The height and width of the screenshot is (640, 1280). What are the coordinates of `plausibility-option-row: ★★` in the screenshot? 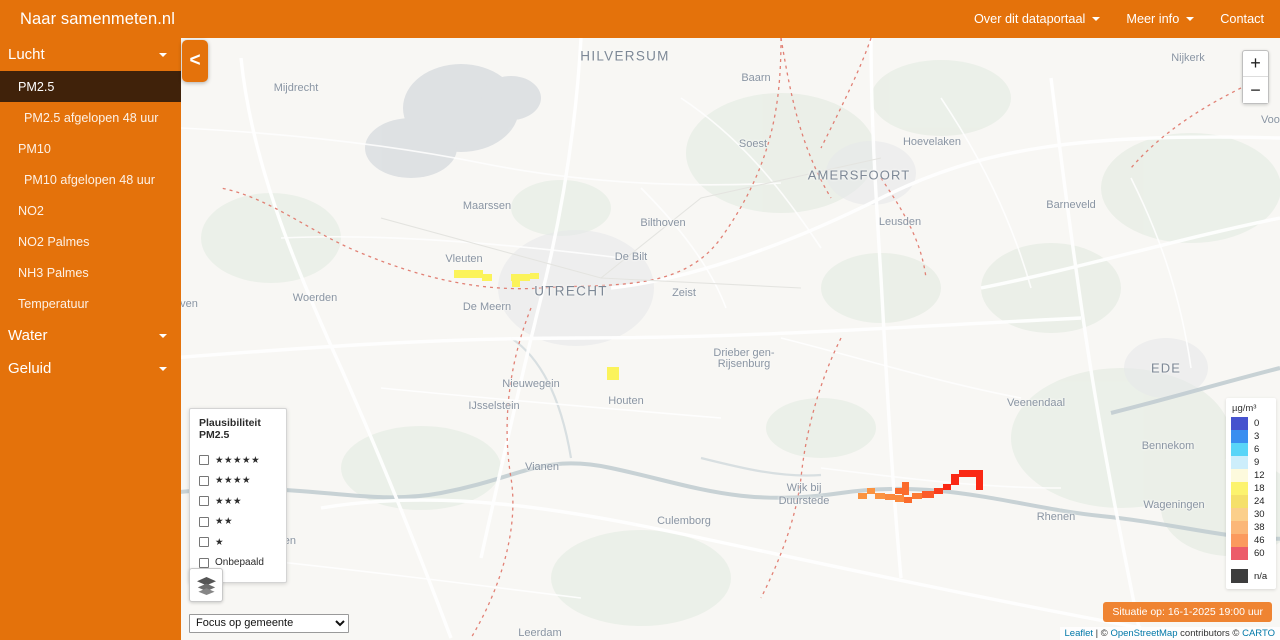 It's located at (238, 522).